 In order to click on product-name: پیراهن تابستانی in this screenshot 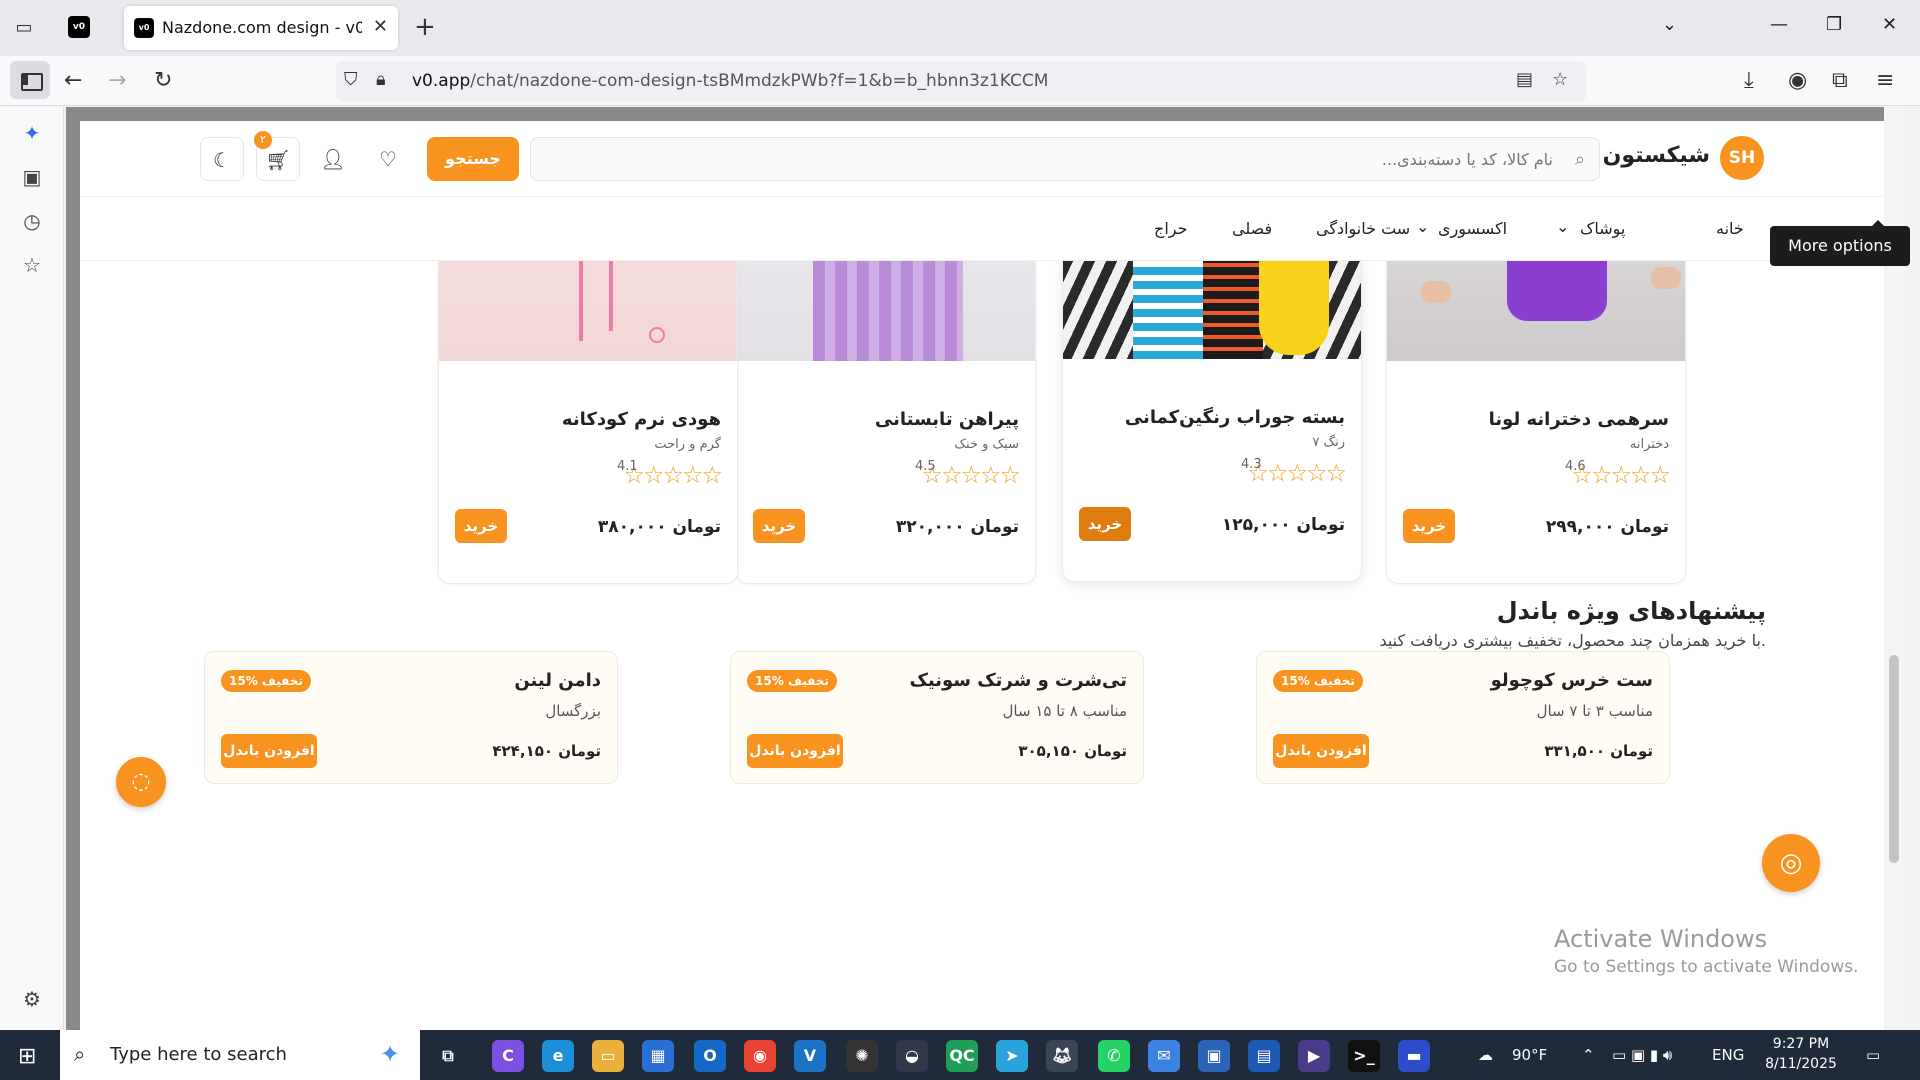, I will do `click(947, 419)`.